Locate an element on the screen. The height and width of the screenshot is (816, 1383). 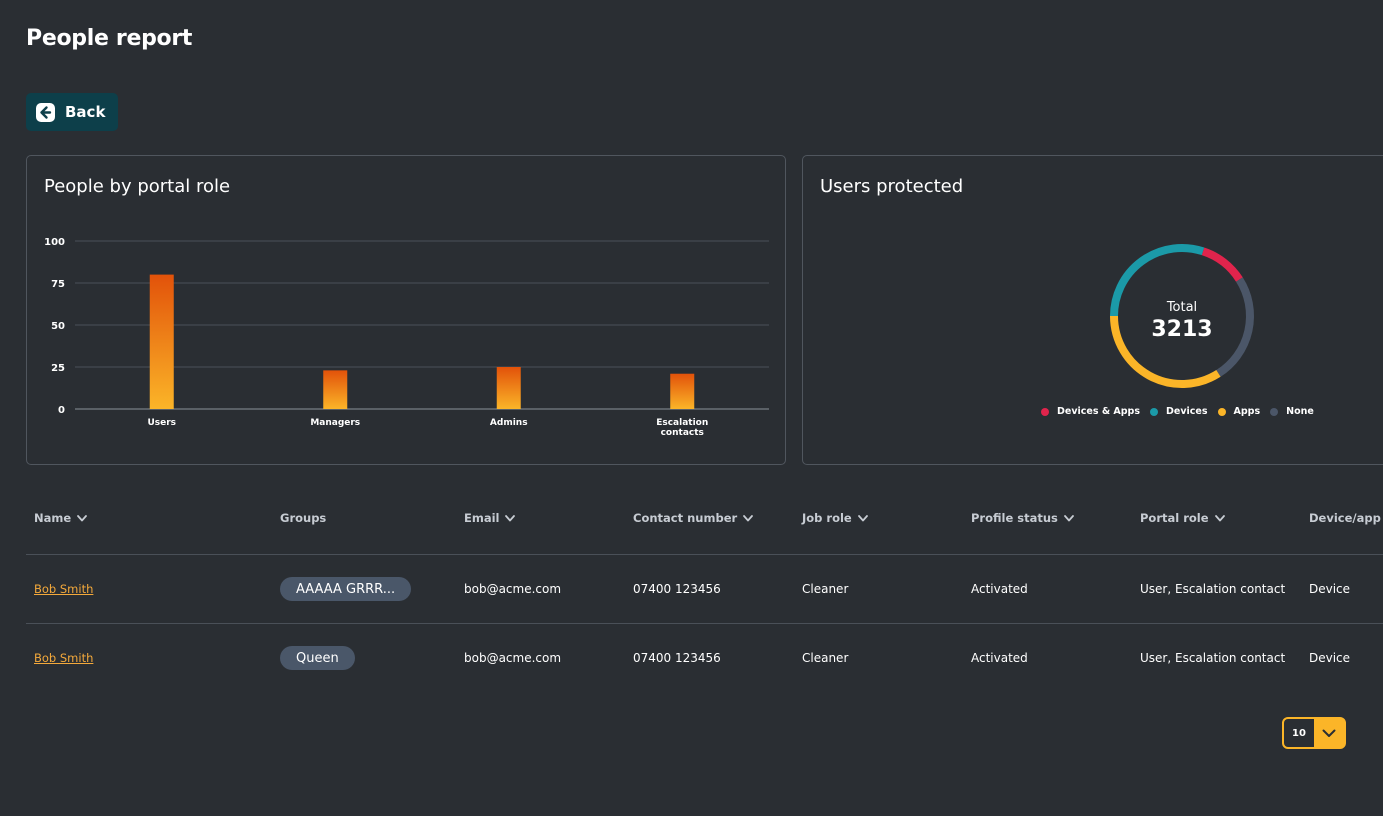
back-button: Back is located at coordinates (72, 112).